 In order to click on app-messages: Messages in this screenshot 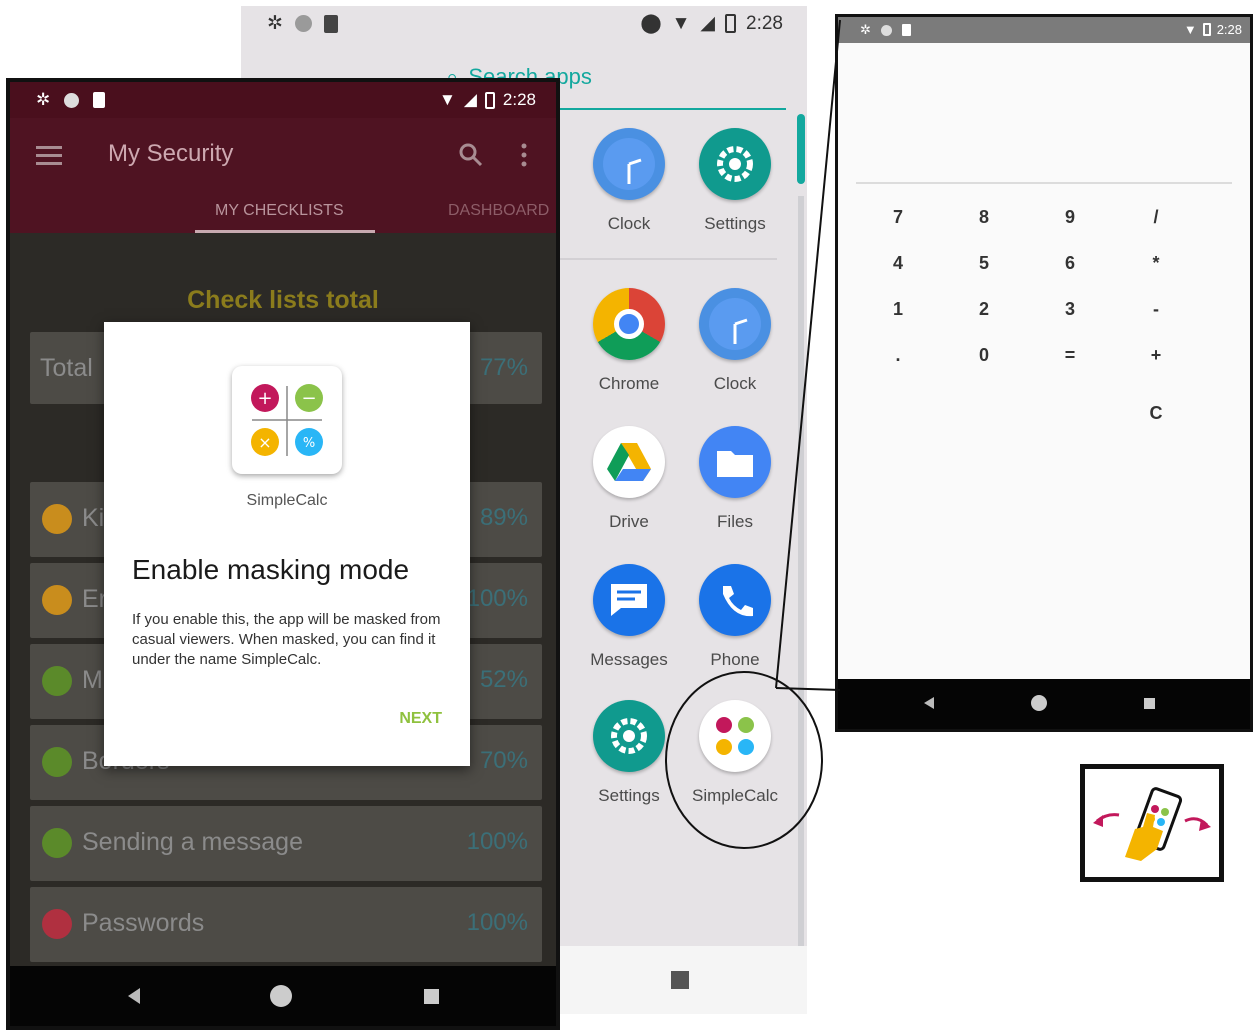, I will do `click(629, 617)`.